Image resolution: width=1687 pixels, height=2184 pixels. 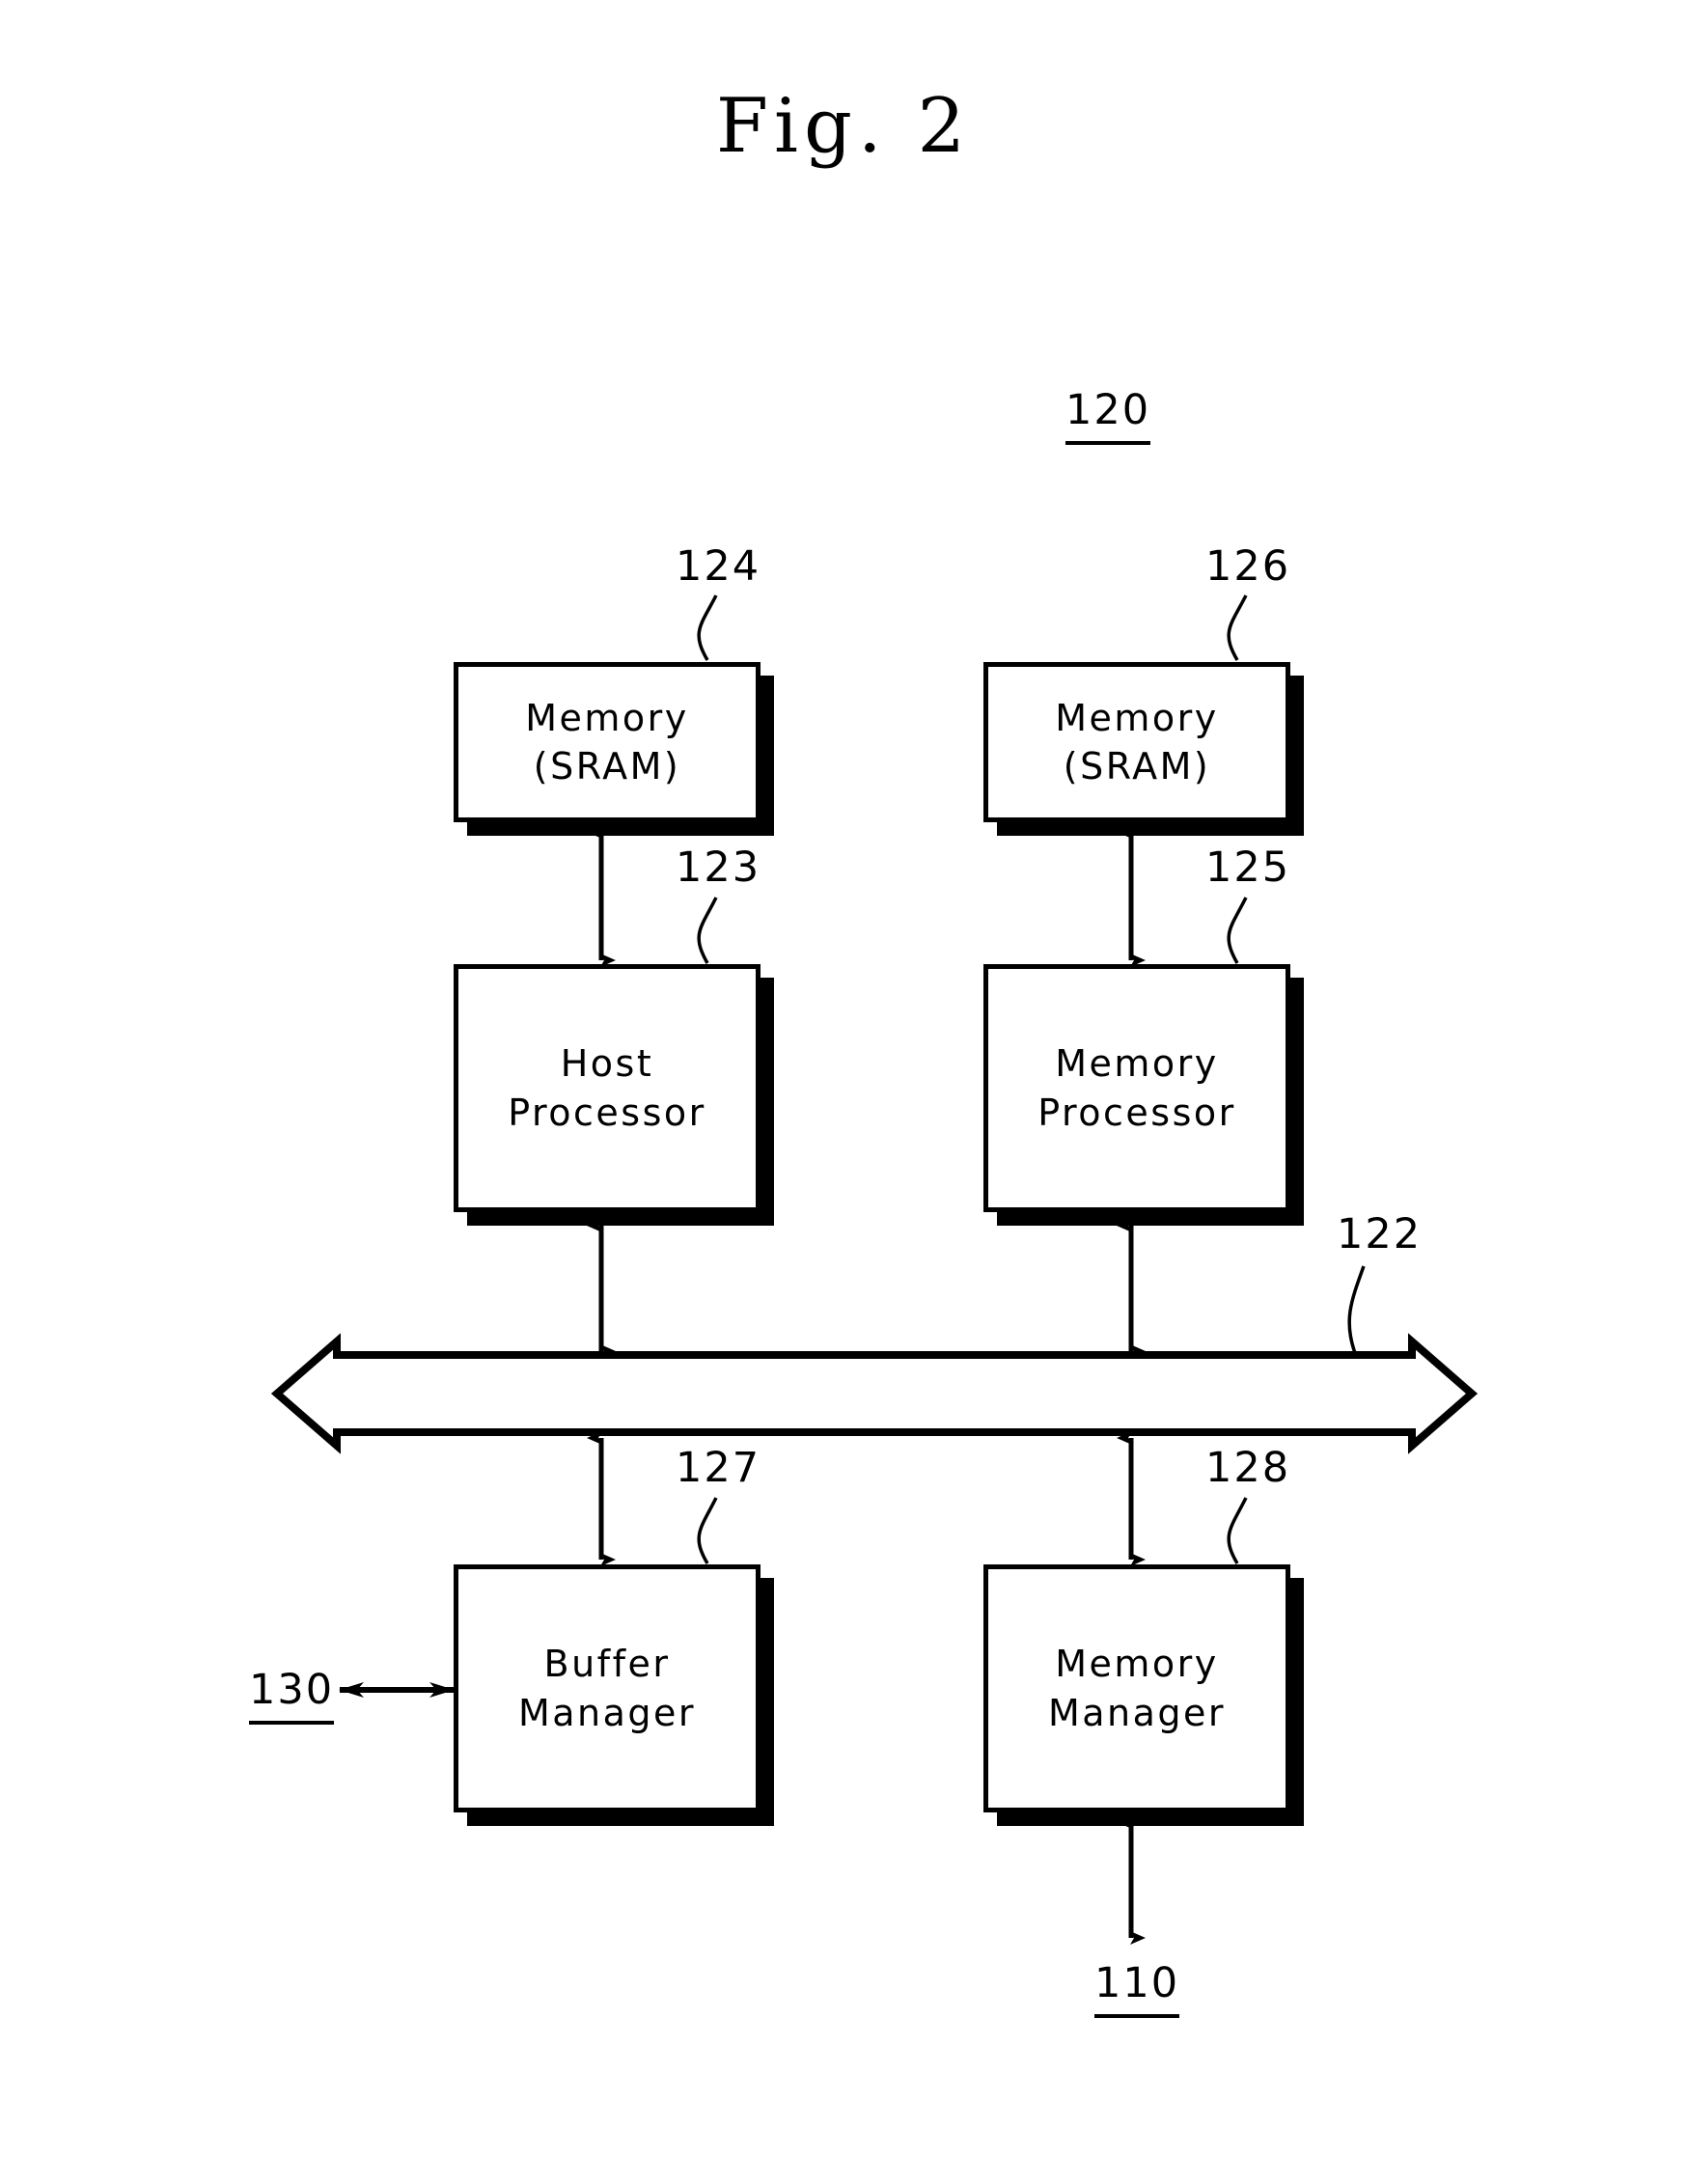 I want to click on node-memory-manager: Memory Manager, so click(x=1136, y=1688).